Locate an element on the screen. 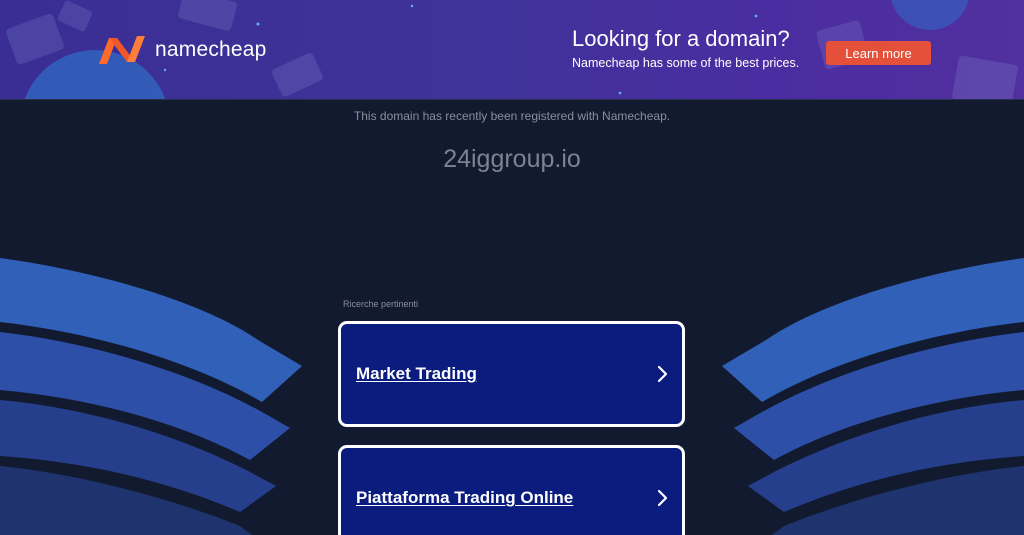 The width and height of the screenshot is (1024, 535). promo-subtitle: Namecheap has some of the best prices. is located at coordinates (686, 63).